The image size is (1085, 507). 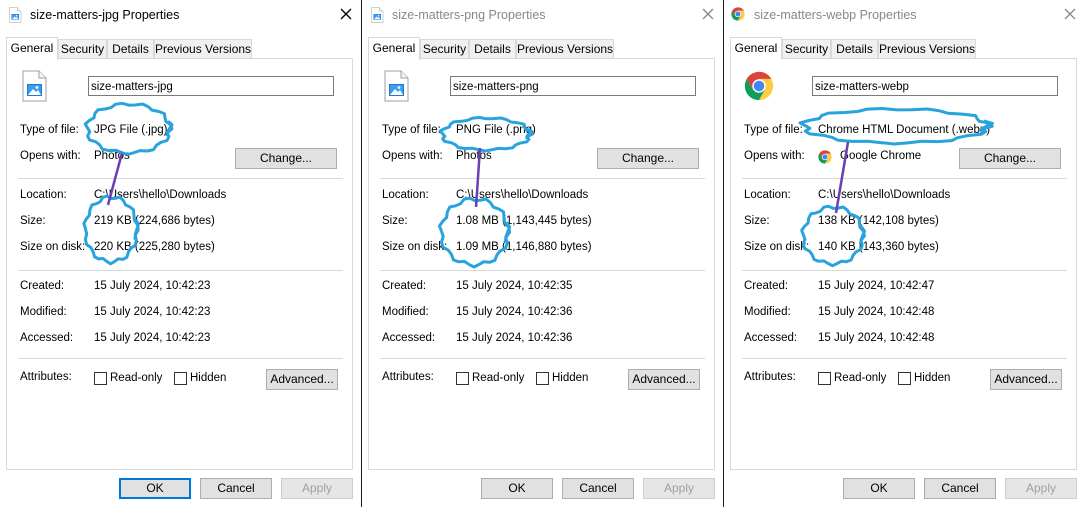 What do you see at coordinates (878, 247) in the screenshot?
I see `value-size-on-disk: 140 KB (143,360 bytes)` at bounding box center [878, 247].